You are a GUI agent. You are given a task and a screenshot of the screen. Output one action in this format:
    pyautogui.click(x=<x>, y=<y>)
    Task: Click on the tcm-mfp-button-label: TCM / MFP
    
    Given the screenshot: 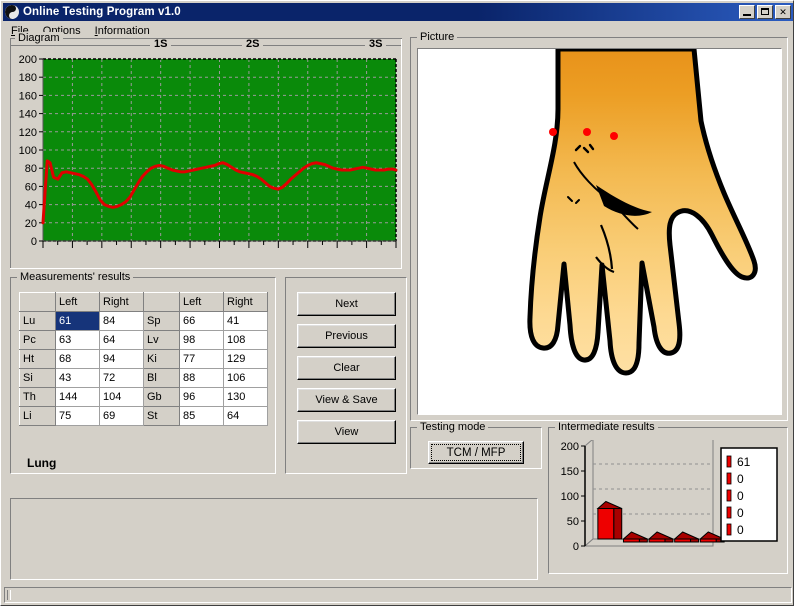 What is the action you would take?
    pyautogui.click(x=476, y=452)
    